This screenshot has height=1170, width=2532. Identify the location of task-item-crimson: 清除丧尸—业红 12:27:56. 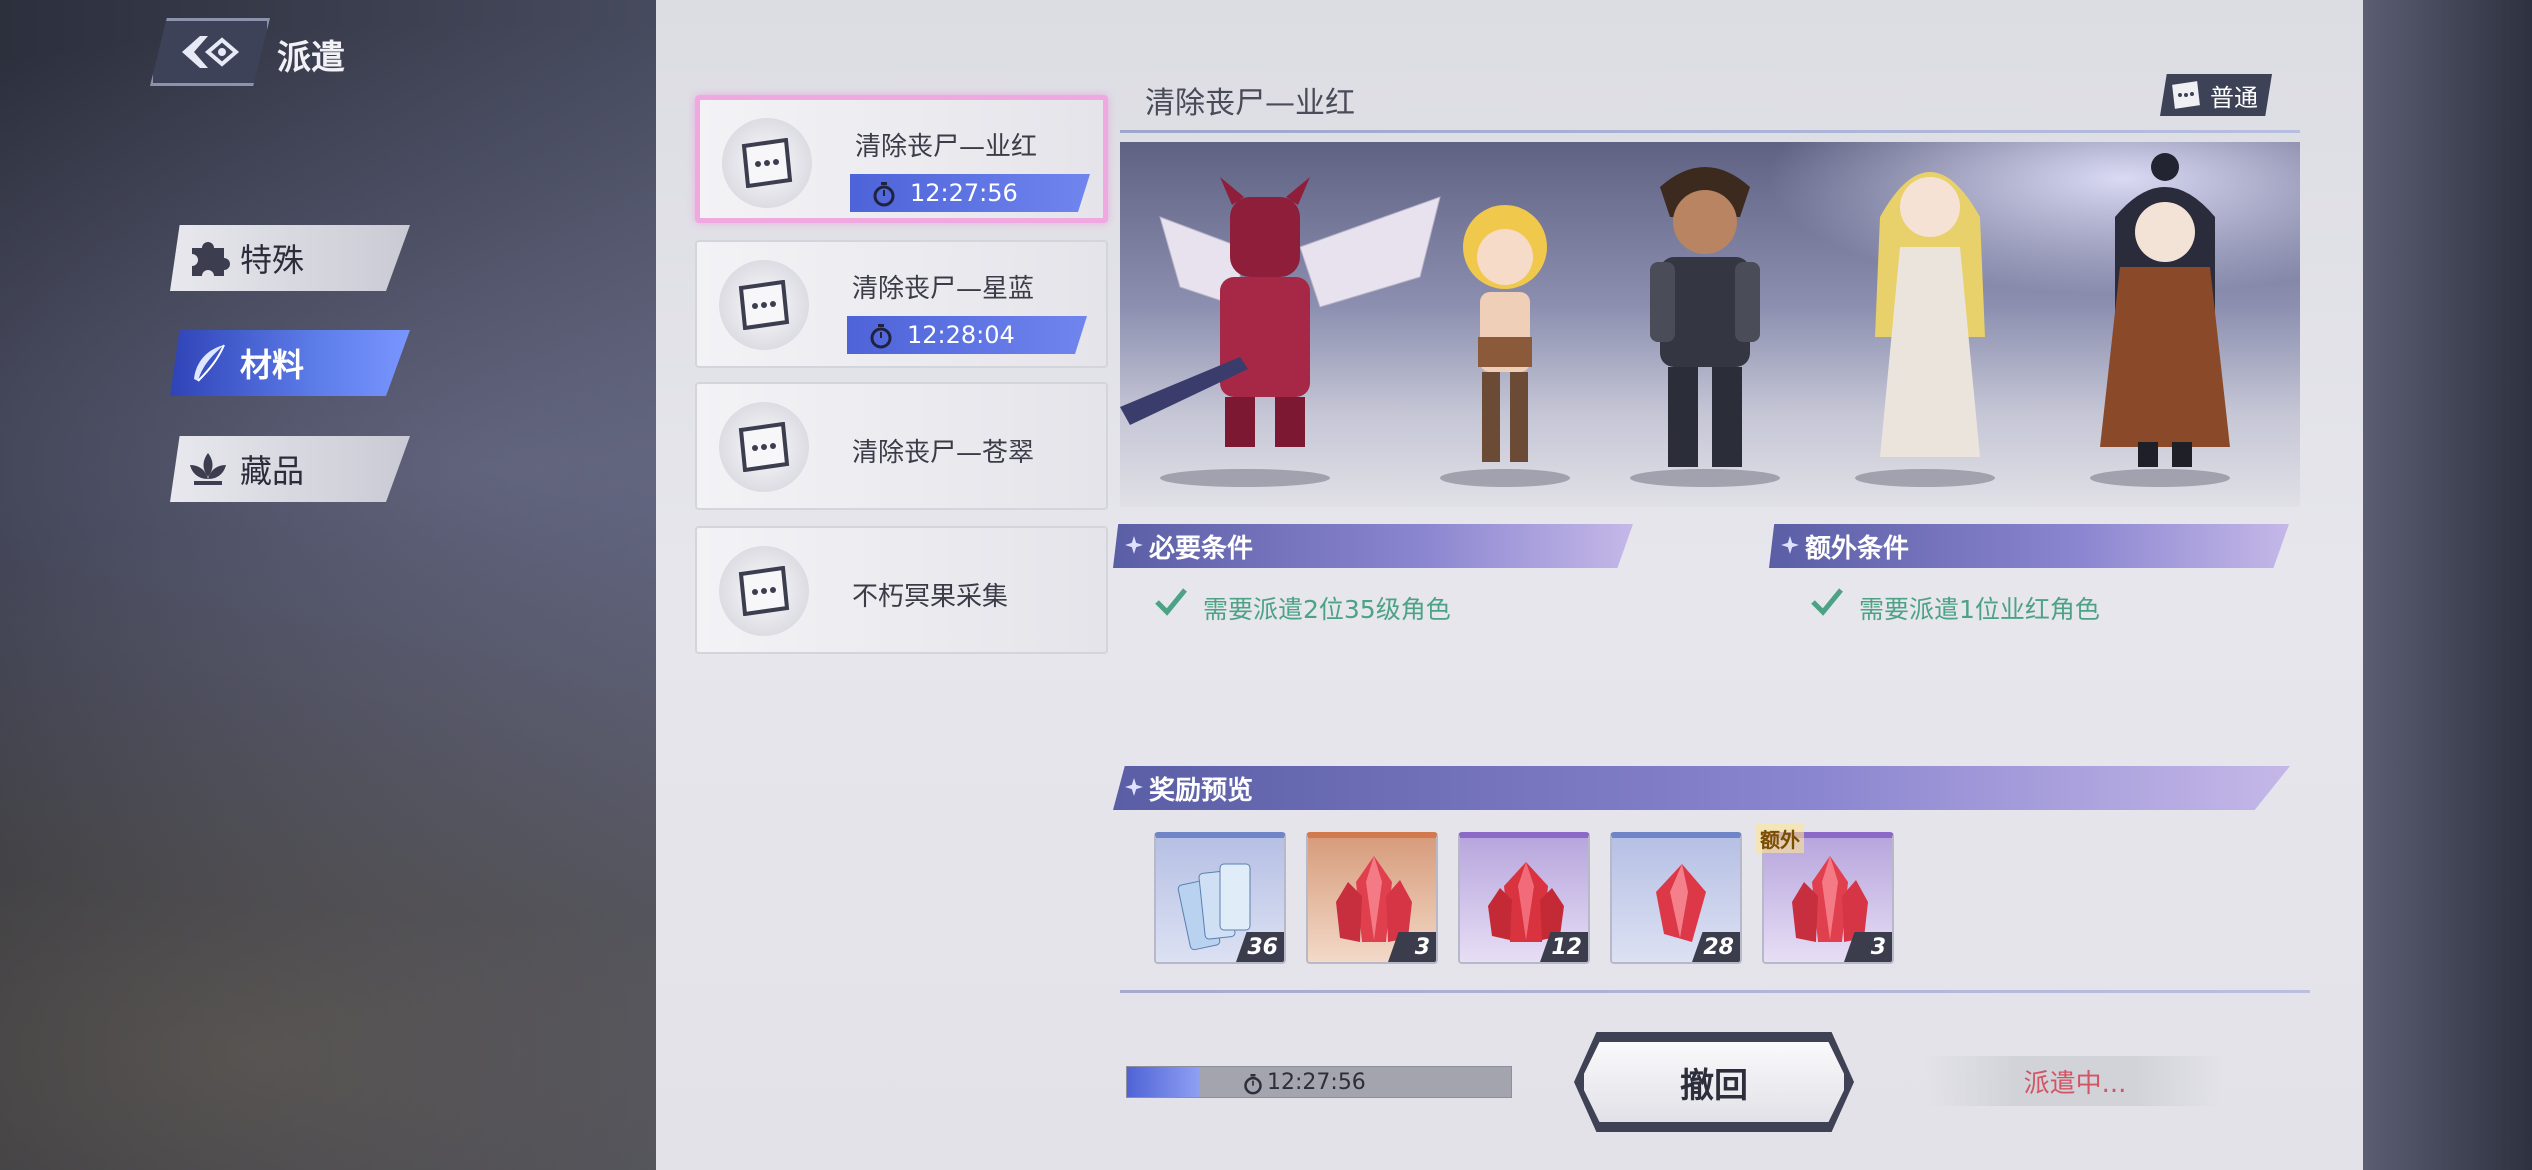
(901, 159).